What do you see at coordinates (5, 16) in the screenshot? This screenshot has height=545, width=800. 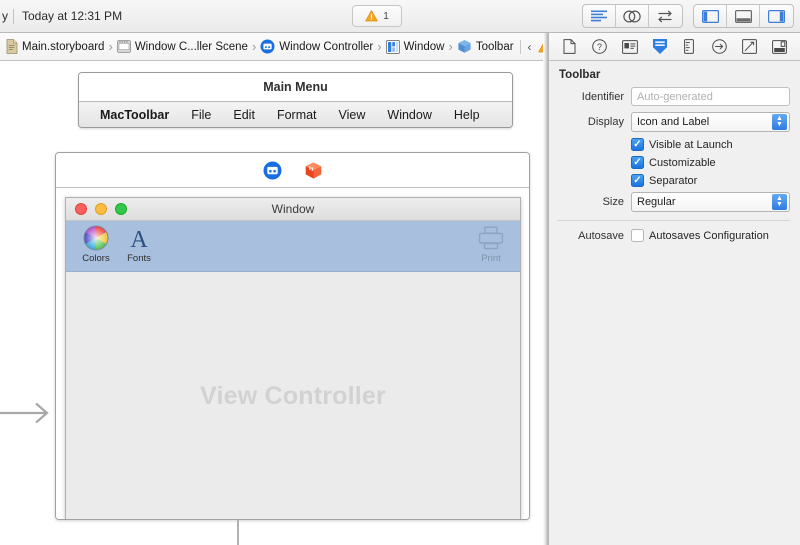 I see `truncated-left-label: y` at bounding box center [5, 16].